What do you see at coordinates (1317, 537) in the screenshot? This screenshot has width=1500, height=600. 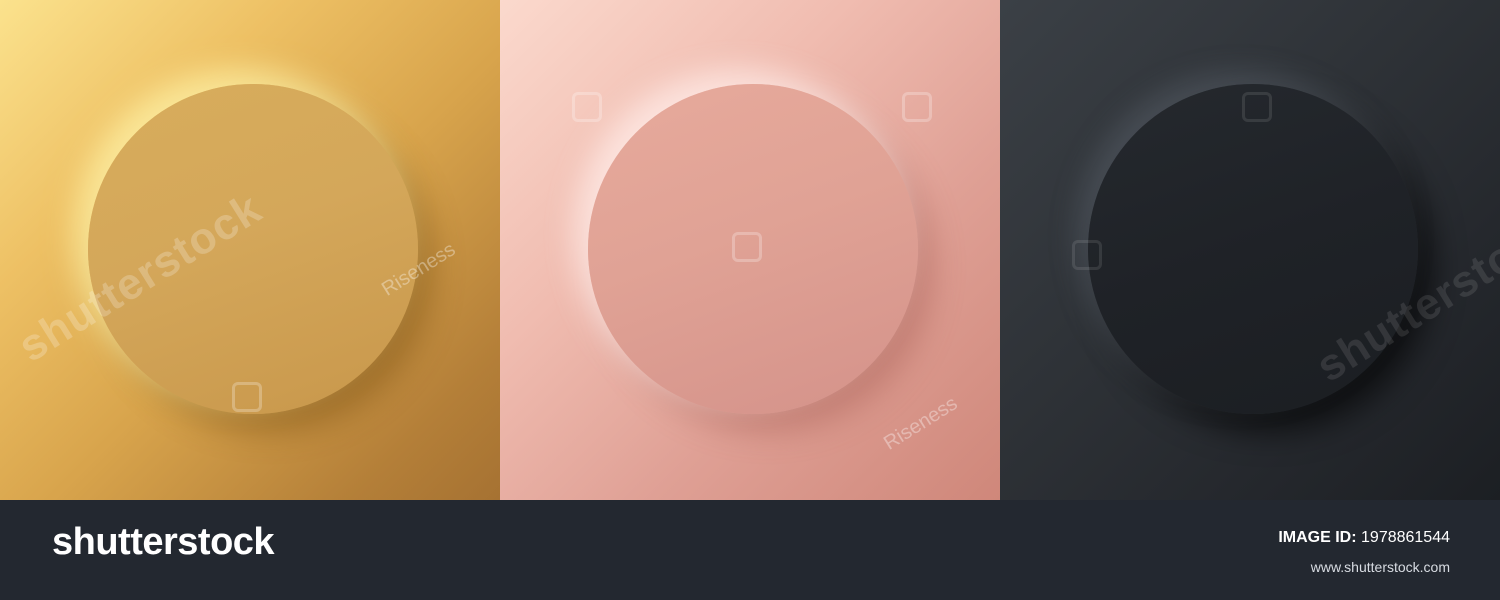 I see `image-id-label: IMAGE ID:` at bounding box center [1317, 537].